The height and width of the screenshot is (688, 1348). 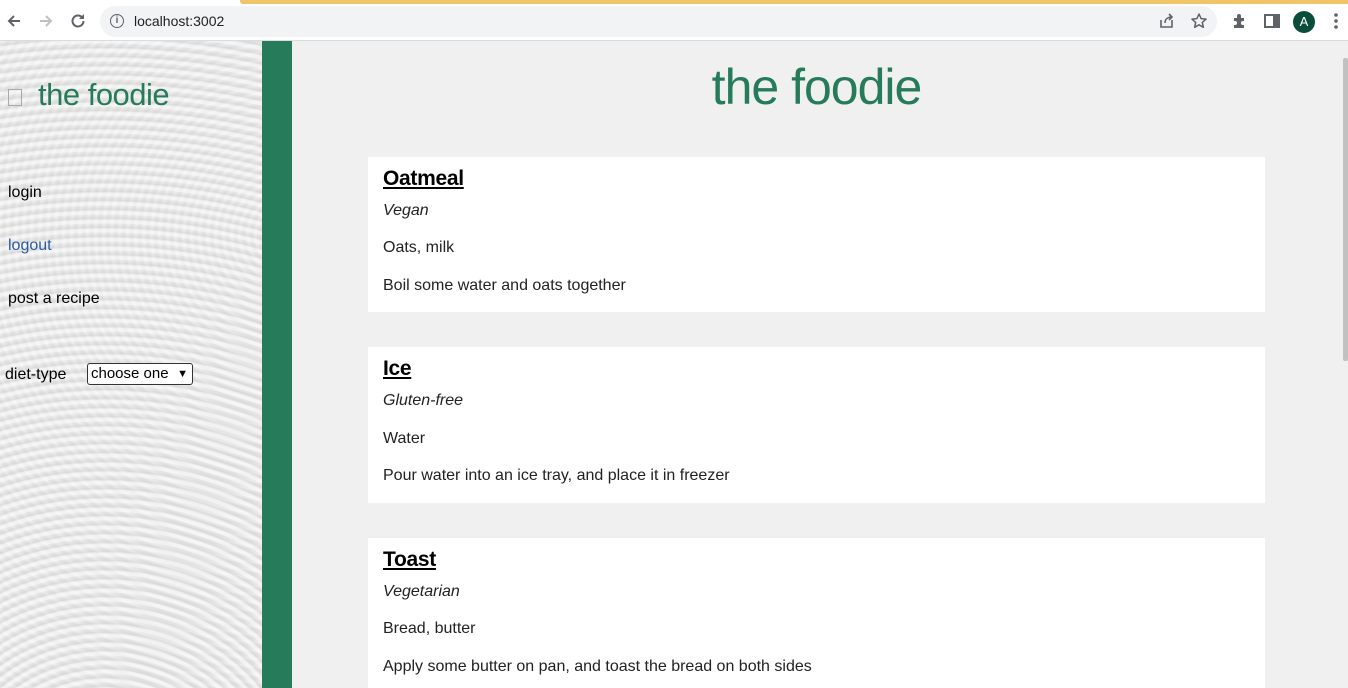 What do you see at coordinates (397, 369) in the screenshot?
I see `recipe-title-link: Ice` at bounding box center [397, 369].